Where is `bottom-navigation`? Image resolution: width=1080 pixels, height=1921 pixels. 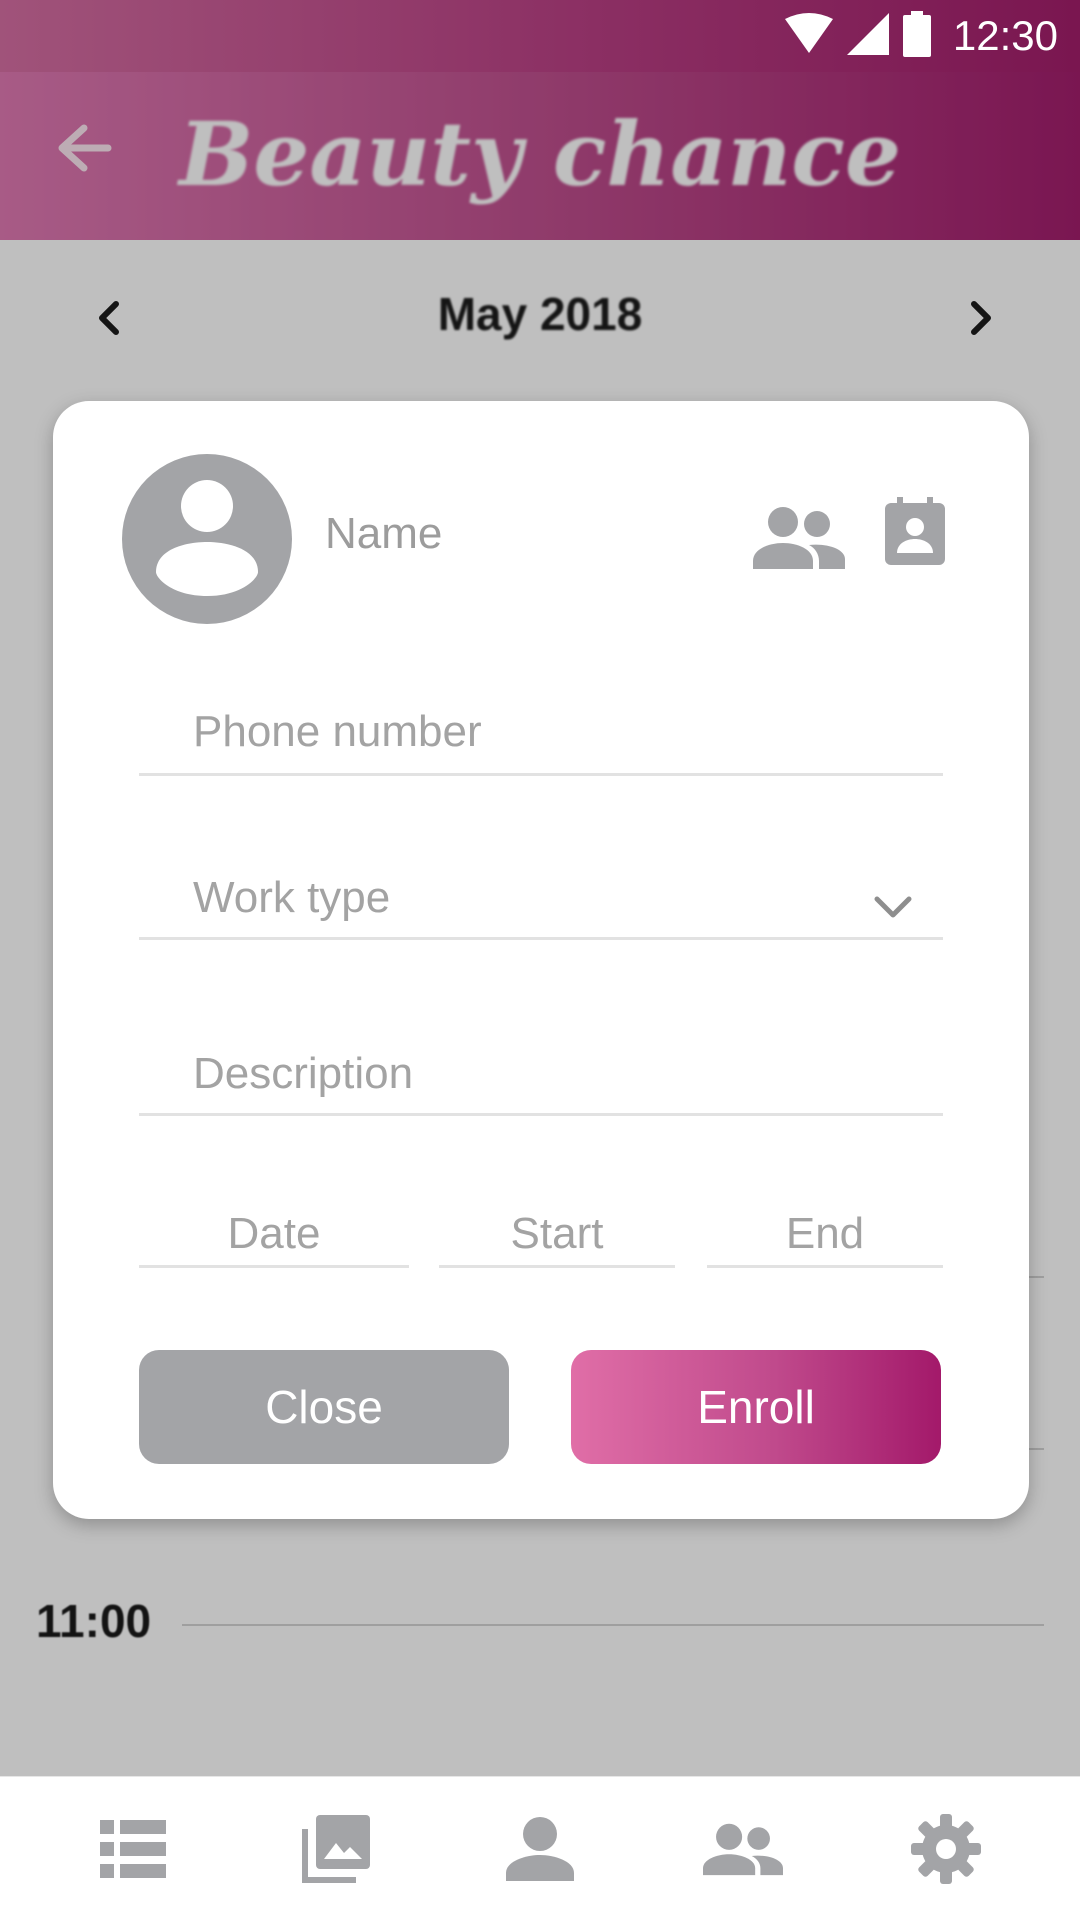
bottom-navigation is located at coordinates (540, 1848).